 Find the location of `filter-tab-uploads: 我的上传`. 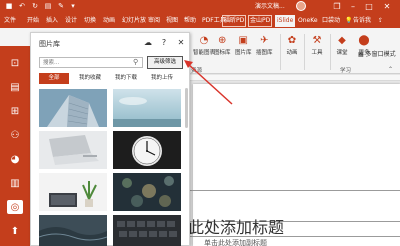

filter-tab-uploads: 我的上传 is located at coordinates (162, 78).